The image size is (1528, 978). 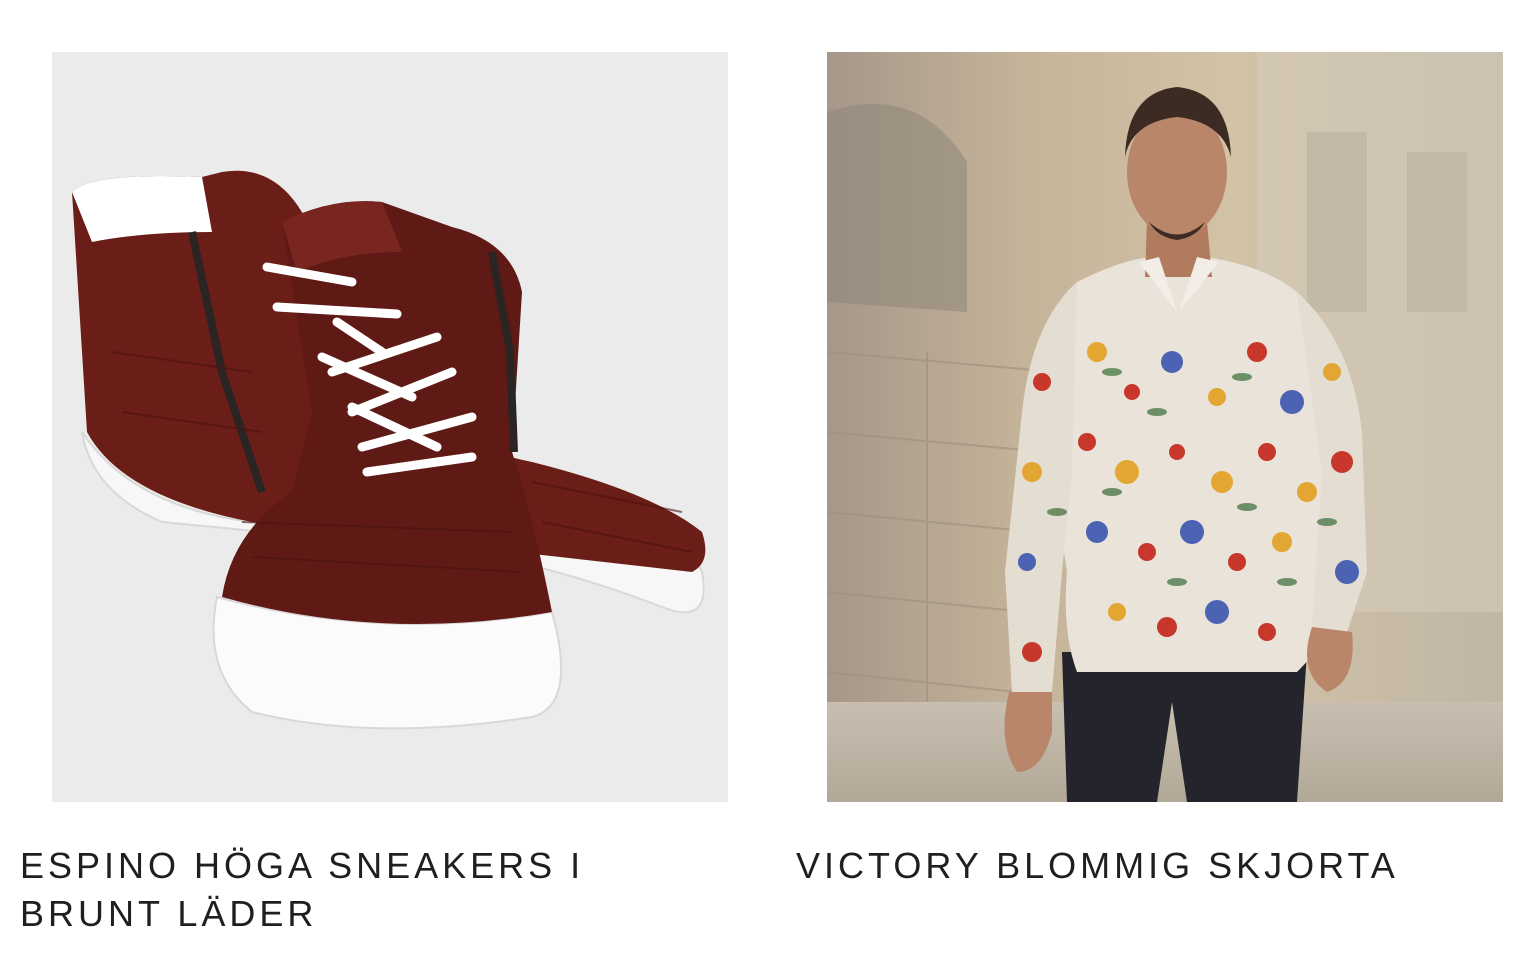 I want to click on product-title: VICTORY BLOMMIG SKJORTA, so click(x=1146, y=866).